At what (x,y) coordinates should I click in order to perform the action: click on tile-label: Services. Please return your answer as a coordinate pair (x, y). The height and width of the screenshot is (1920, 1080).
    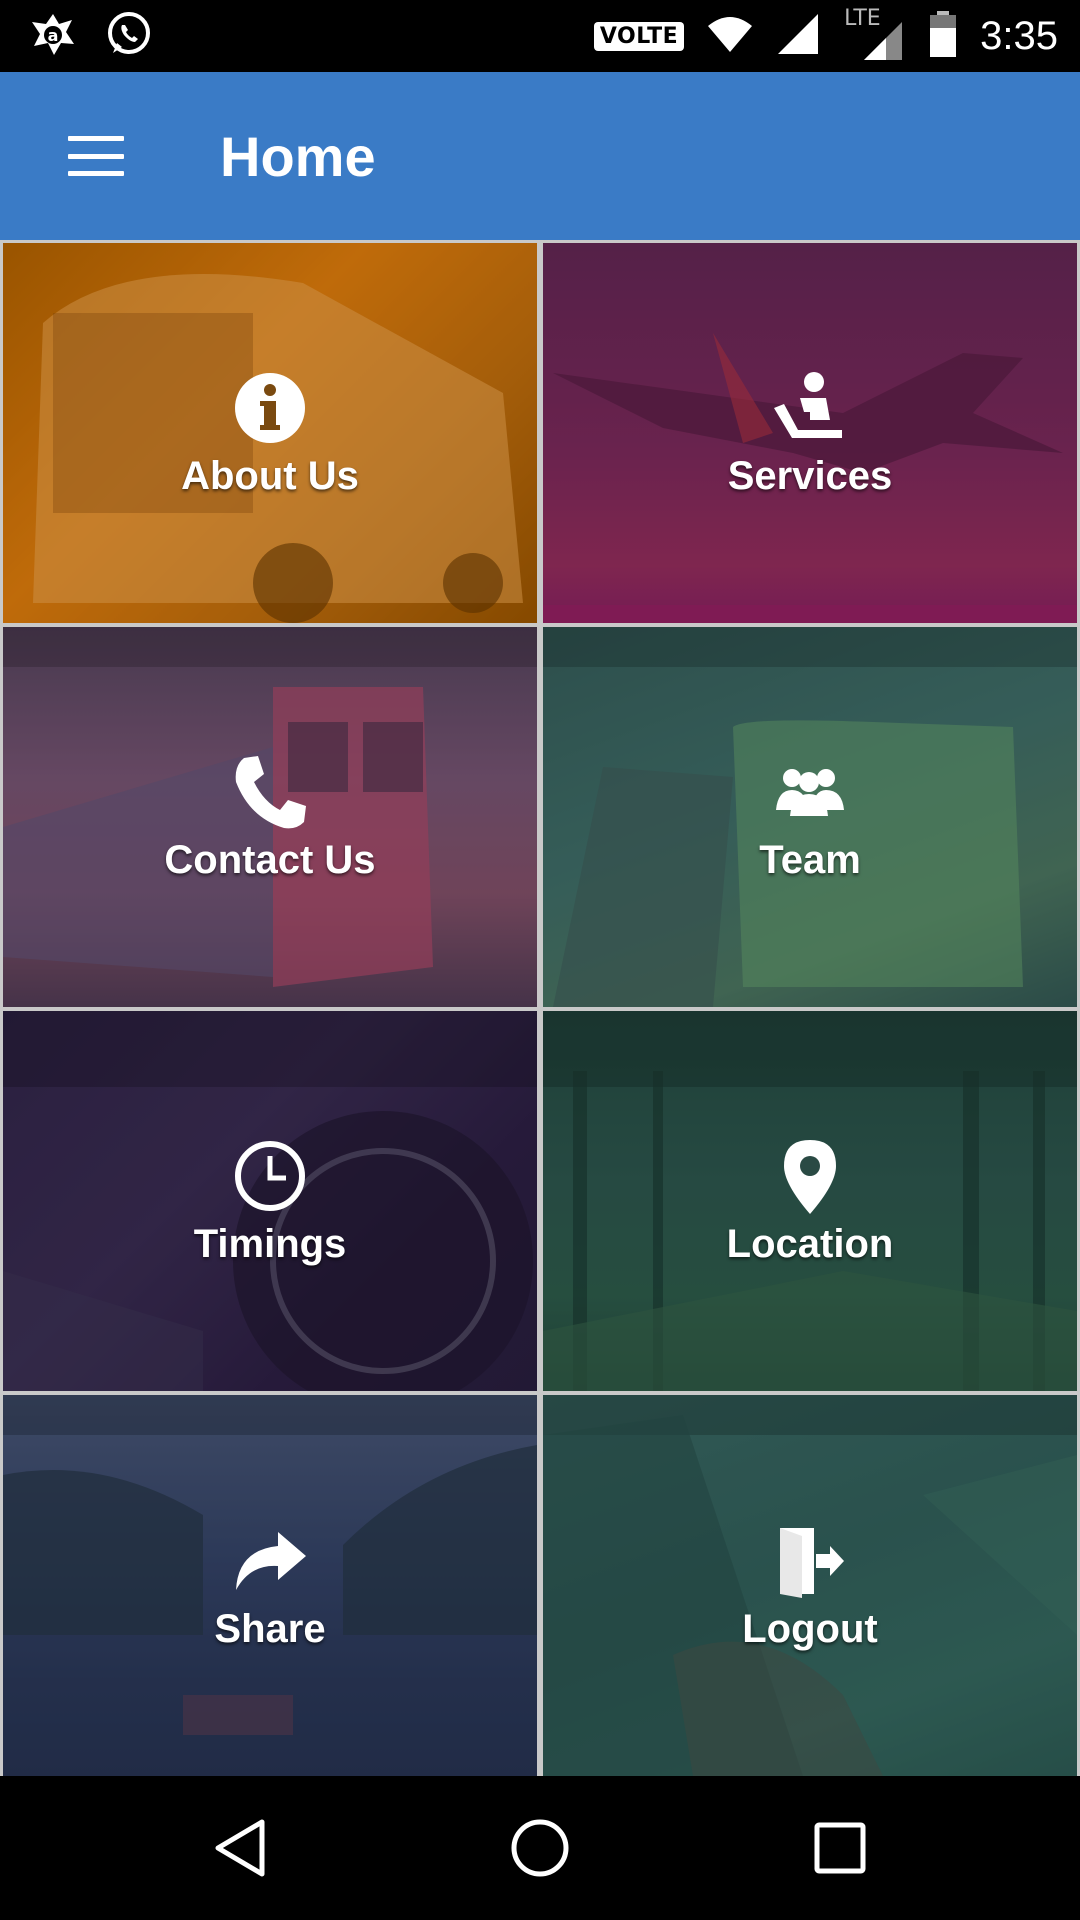
    Looking at the image, I should click on (810, 476).